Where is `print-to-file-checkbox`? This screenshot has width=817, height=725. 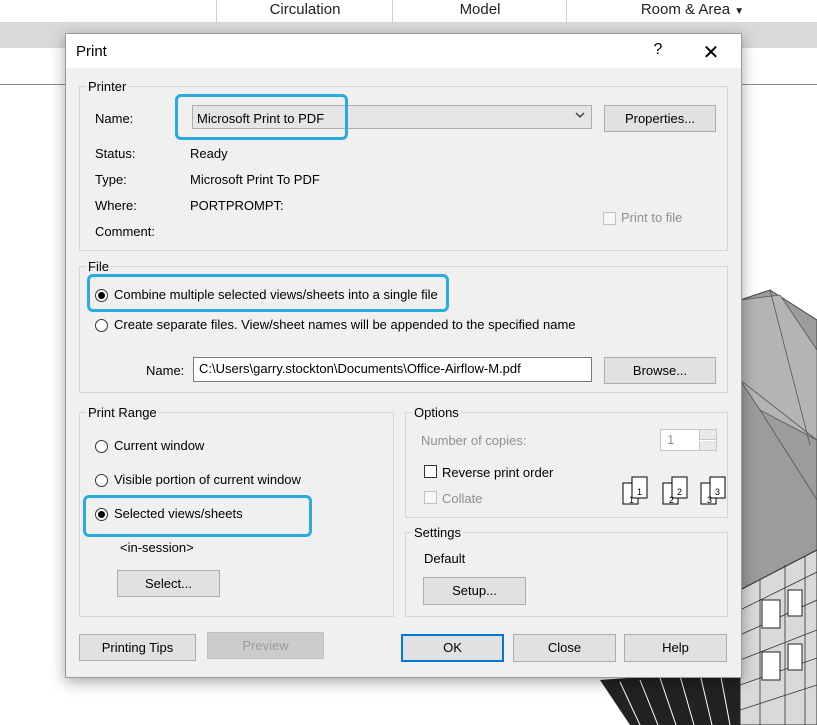
print-to-file-checkbox is located at coordinates (609, 218).